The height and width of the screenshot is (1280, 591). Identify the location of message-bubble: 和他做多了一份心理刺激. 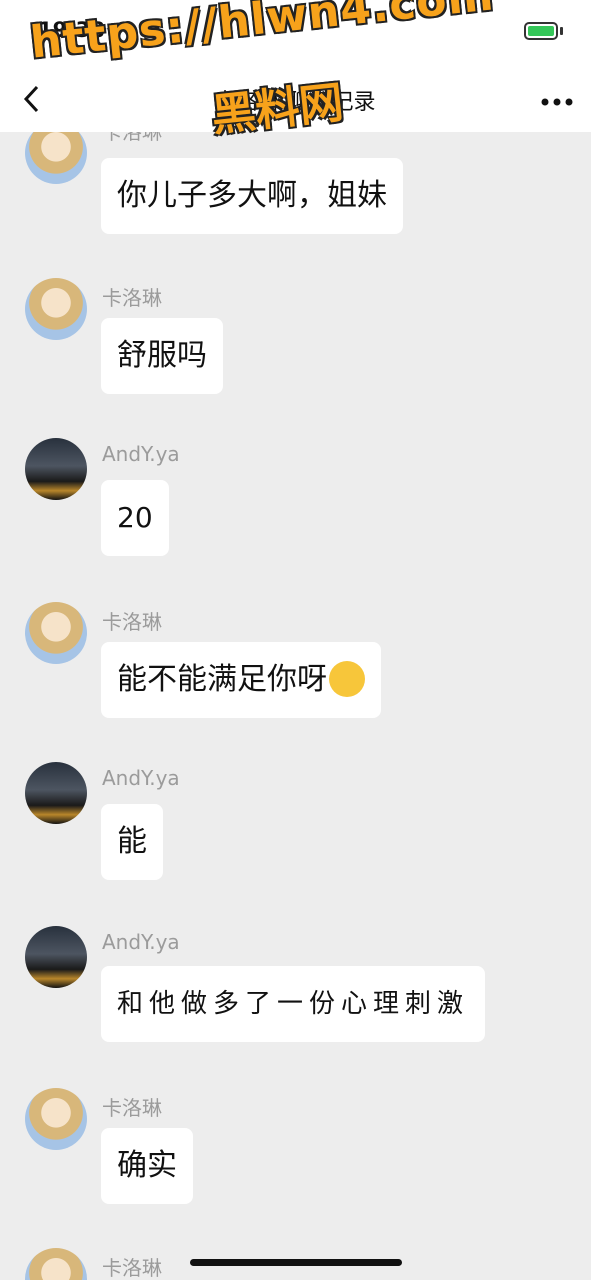
(293, 1004).